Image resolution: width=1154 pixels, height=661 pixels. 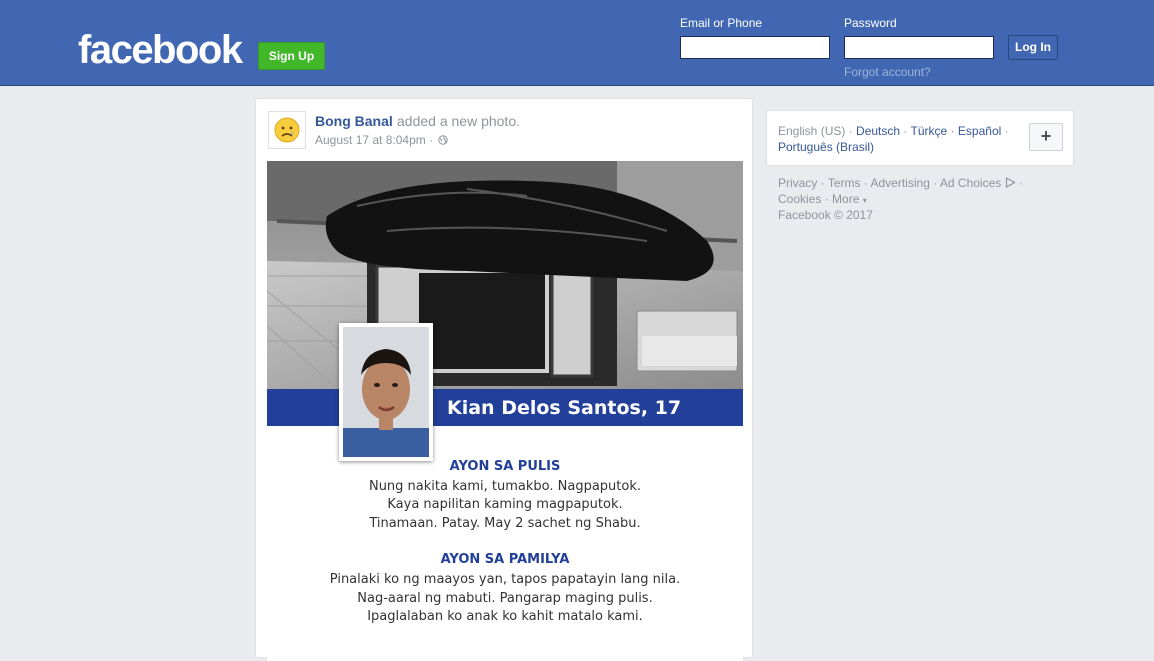 I want to click on language-turkce-link: Türkçe, so click(x=929, y=131).